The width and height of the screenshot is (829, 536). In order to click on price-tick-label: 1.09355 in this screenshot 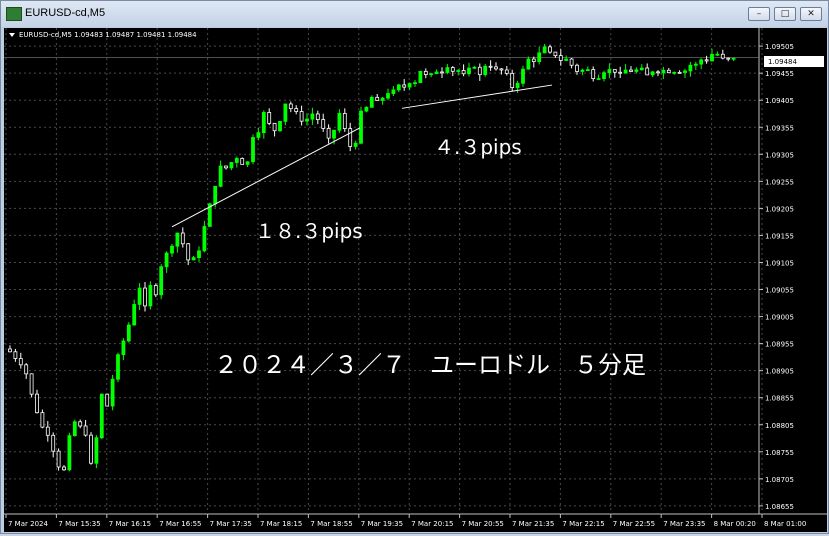, I will do `click(779, 128)`.